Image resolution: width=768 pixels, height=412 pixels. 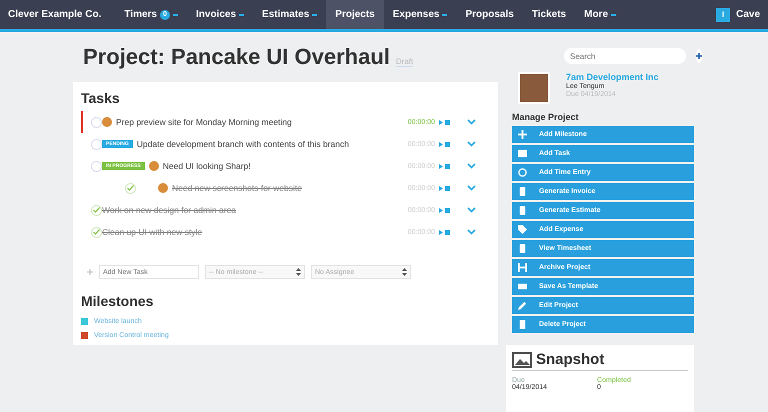 What do you see at coordinates (169, 210) in the screenshot?
I see `task-title: Work on new design for admin area` at bounding box center [169, 210].